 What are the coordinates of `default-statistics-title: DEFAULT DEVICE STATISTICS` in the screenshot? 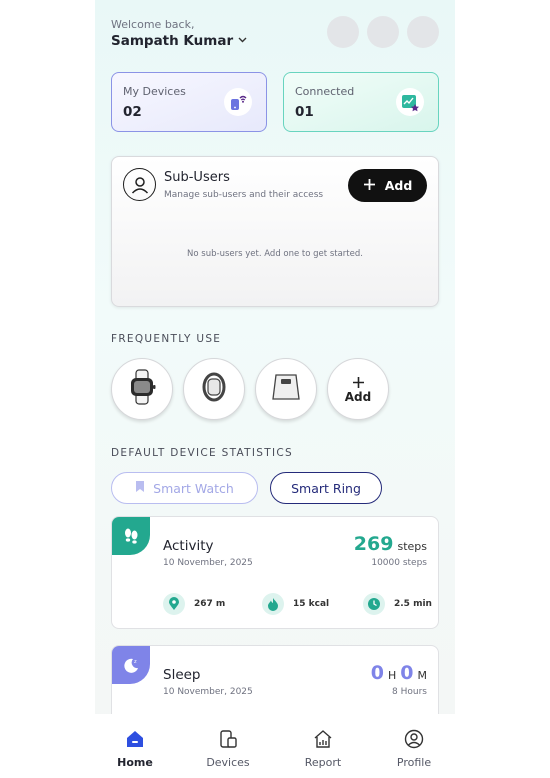 It's located at (202, 453).